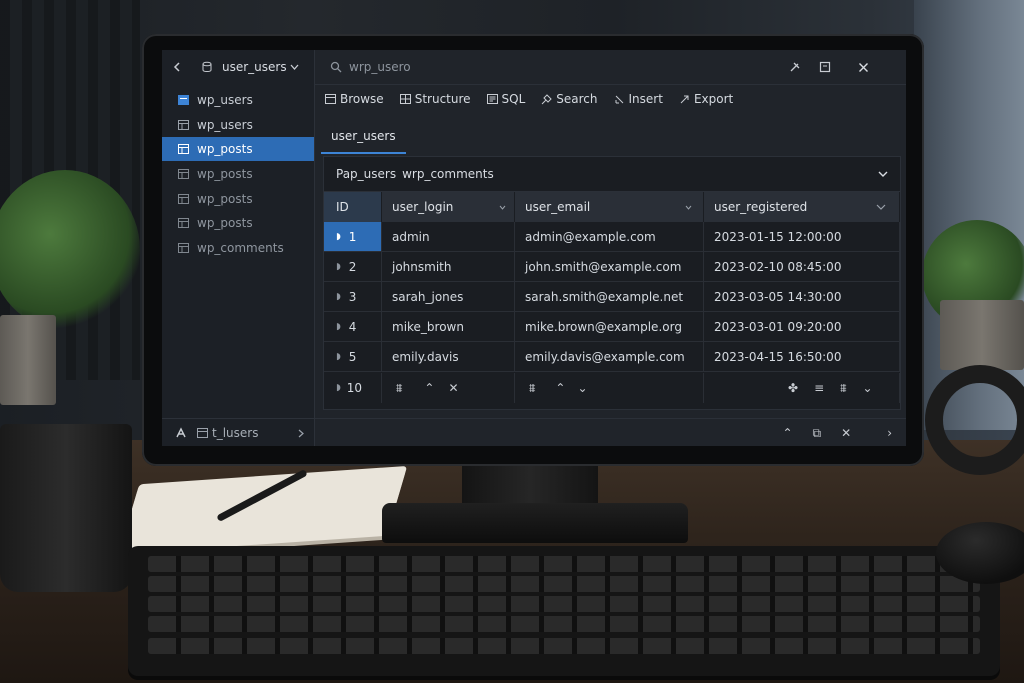 The image size is (1024, 683). I want to click on column-header-user-login: user_login, so click(448, 207).